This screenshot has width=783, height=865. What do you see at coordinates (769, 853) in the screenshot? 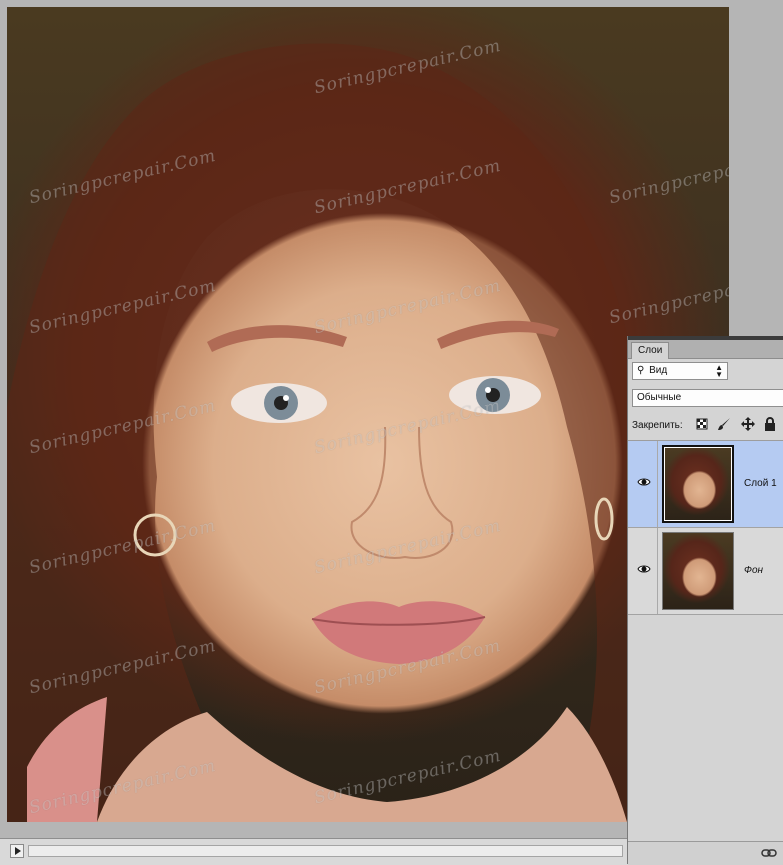
I see `link-icon` at bounding box center [769, 853].